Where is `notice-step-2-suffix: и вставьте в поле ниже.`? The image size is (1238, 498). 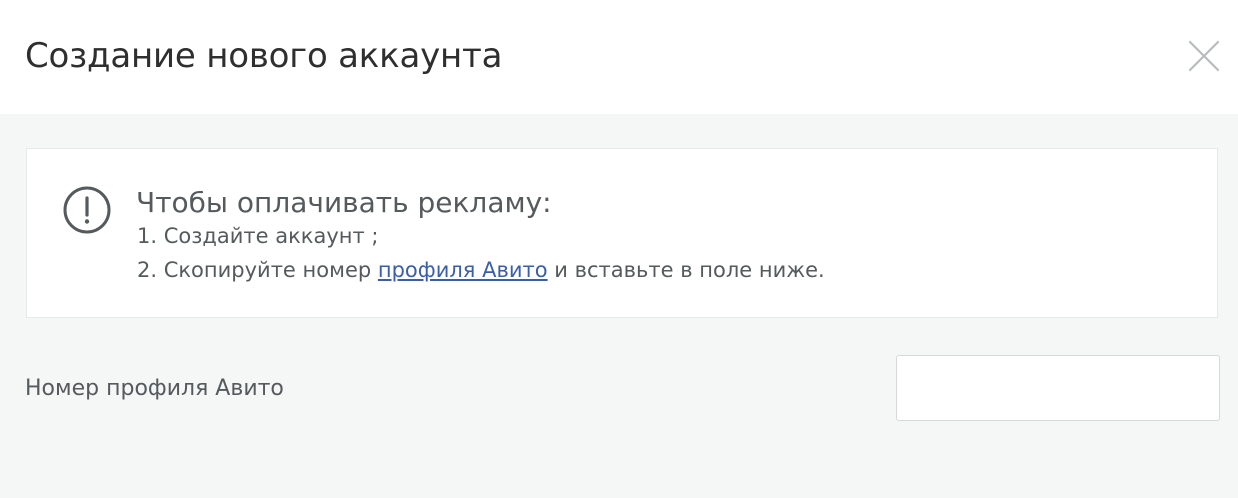
notice-step-2-suffix: и вставьте в поле ниже. is located at coordinates (686, 270).